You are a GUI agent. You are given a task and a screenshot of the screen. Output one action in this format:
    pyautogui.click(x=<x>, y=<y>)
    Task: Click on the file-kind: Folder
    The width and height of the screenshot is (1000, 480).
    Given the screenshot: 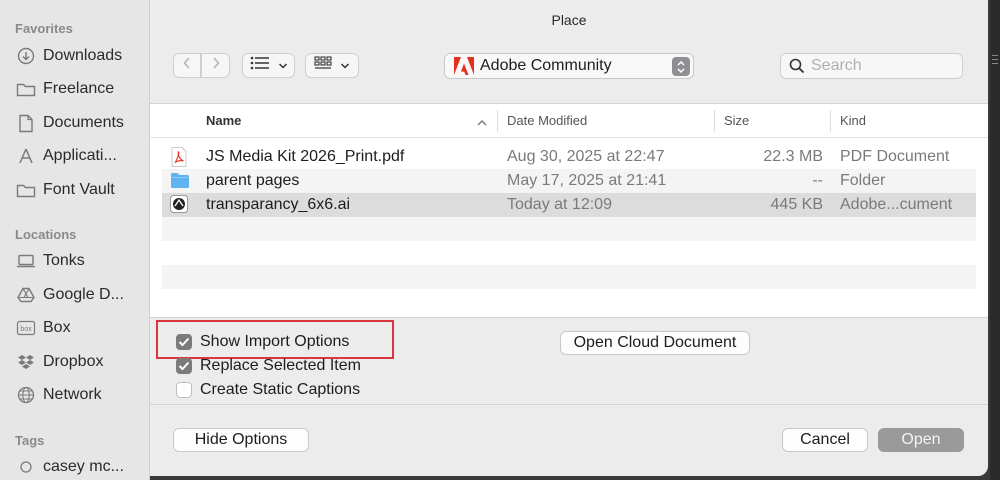 What is the action you would take?
    pyautogui.click(x=863, y=180)
    